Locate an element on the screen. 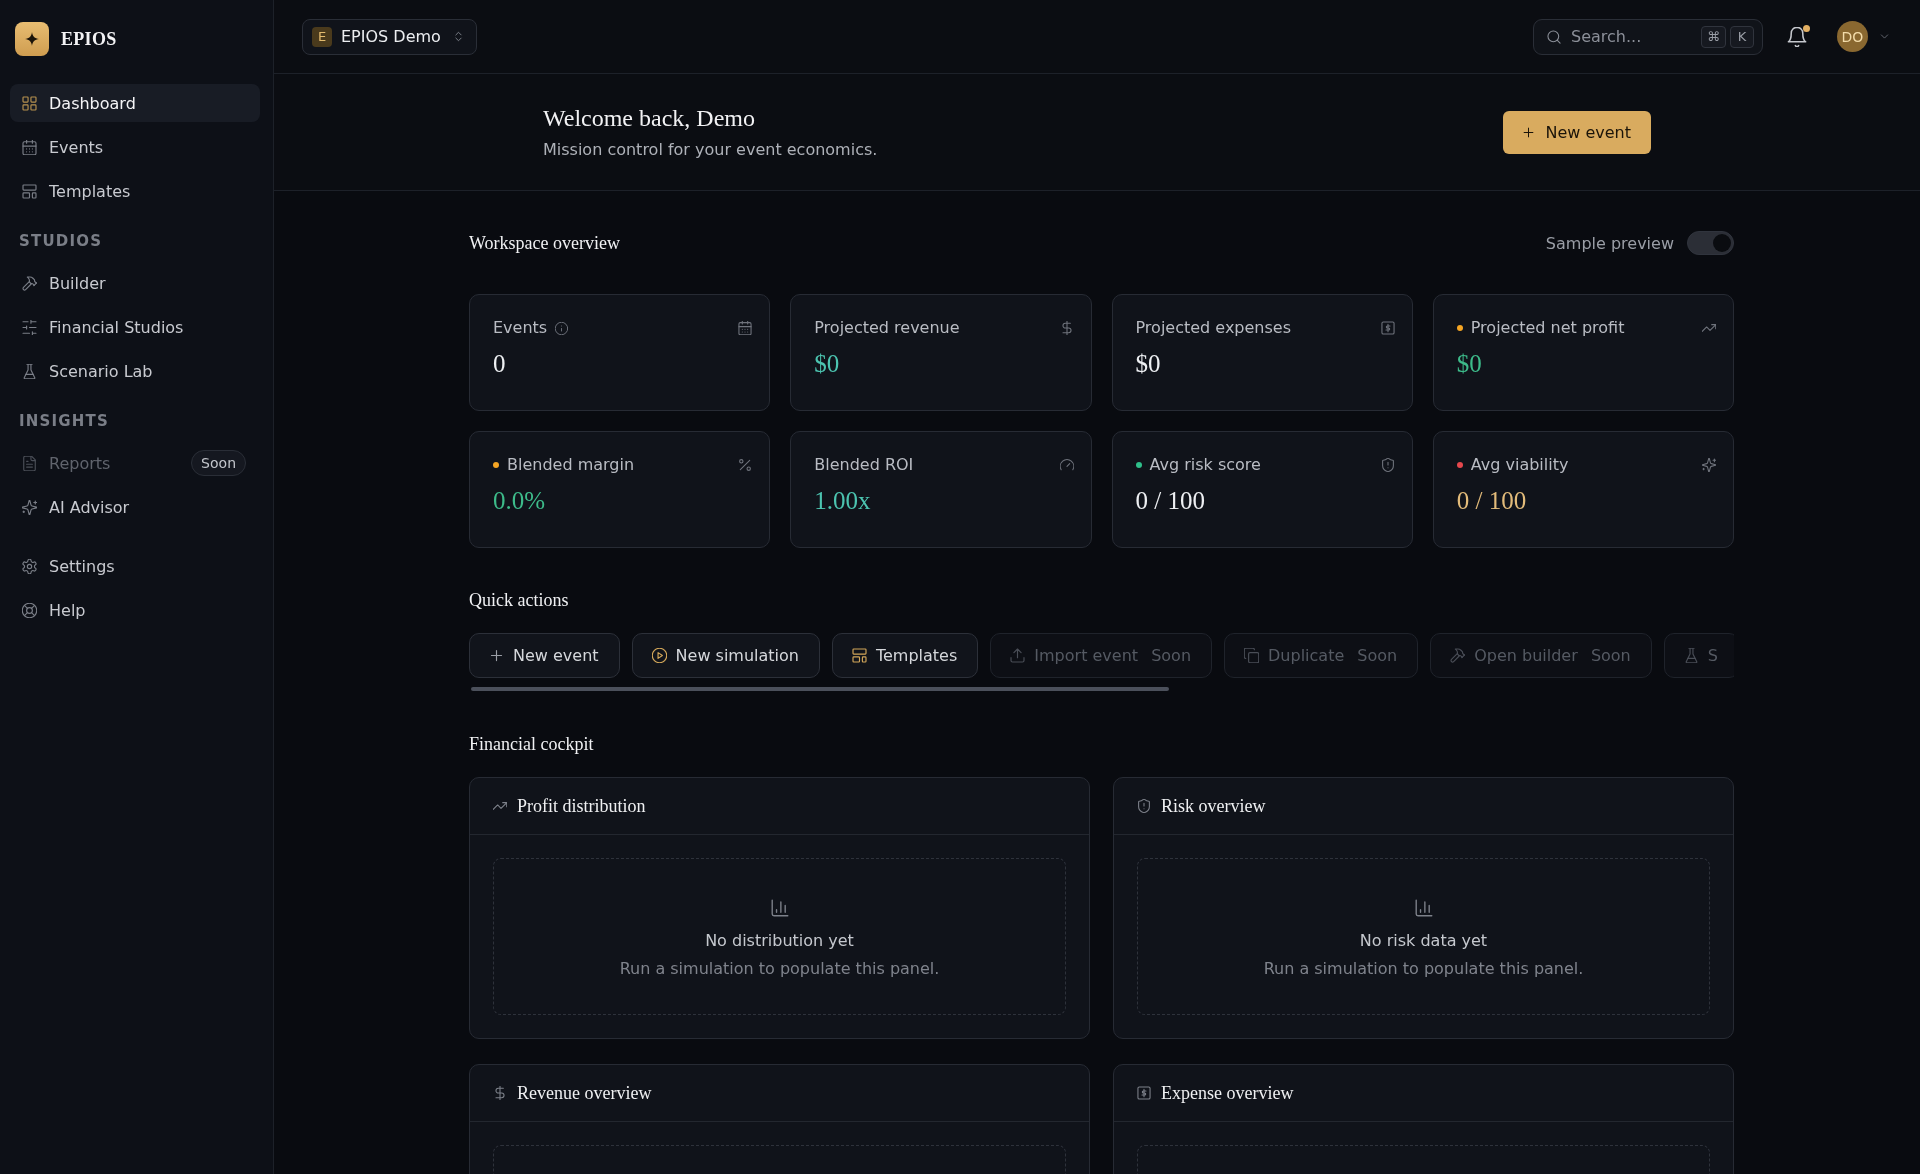 The width and height of the screenshot is (1920, 1174). metric-label: Projected net profit is located at coordinates (1547, 328).